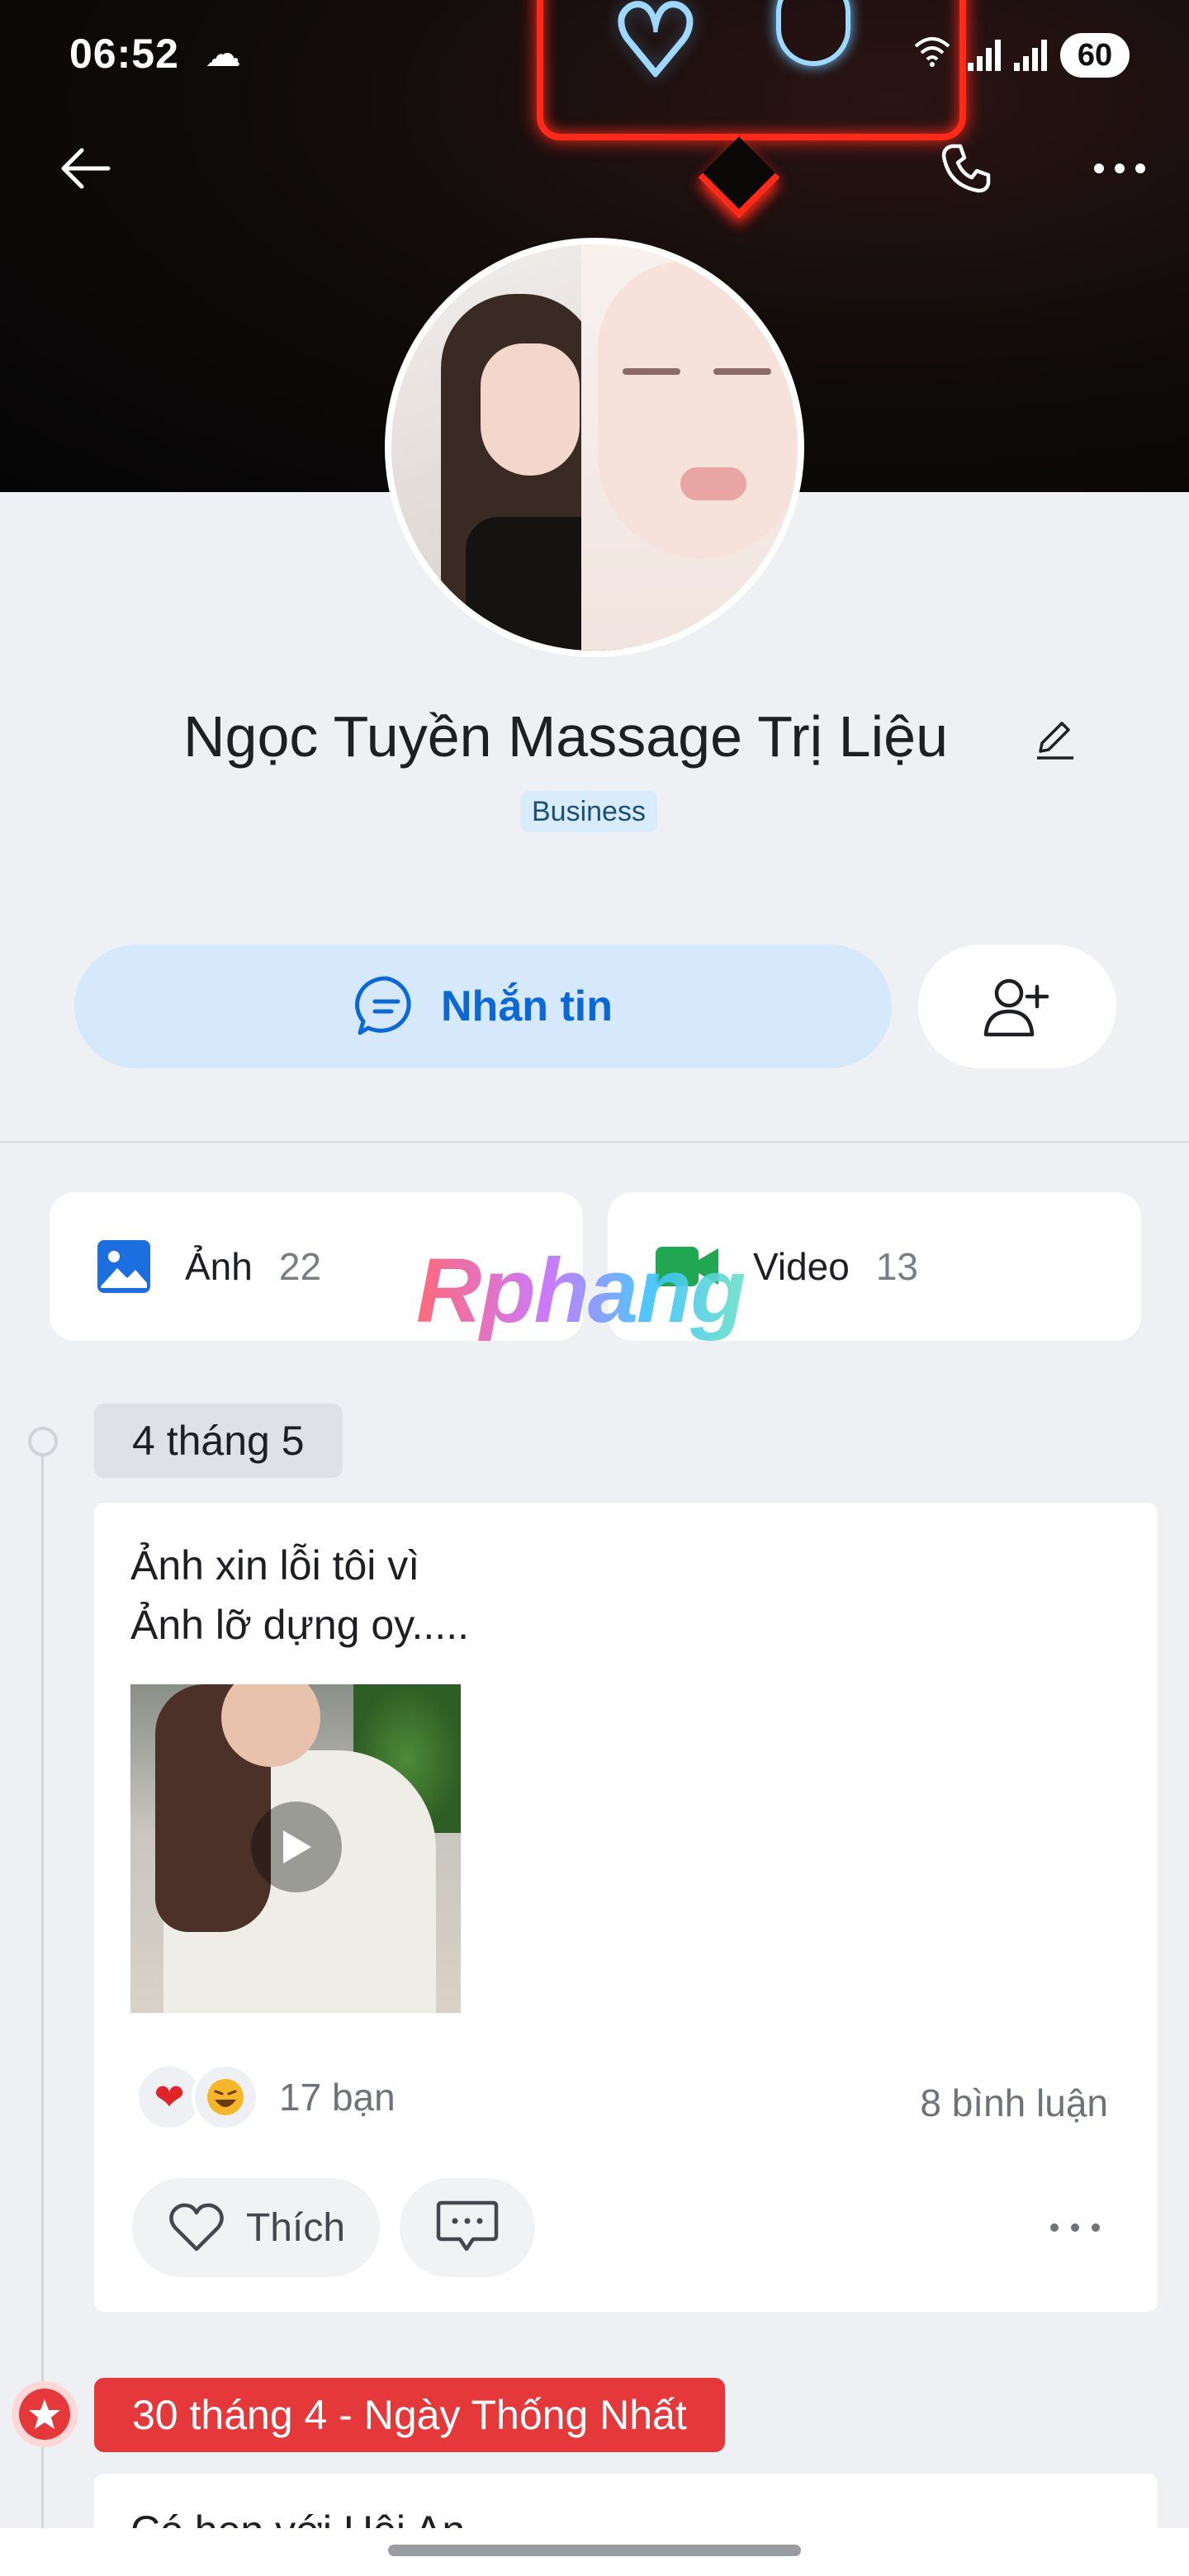 This screenshot has width=1189, height=2576. Describe the element at coordinates (594, 2550) in the screenshot. I see `home-indicator` at that location.